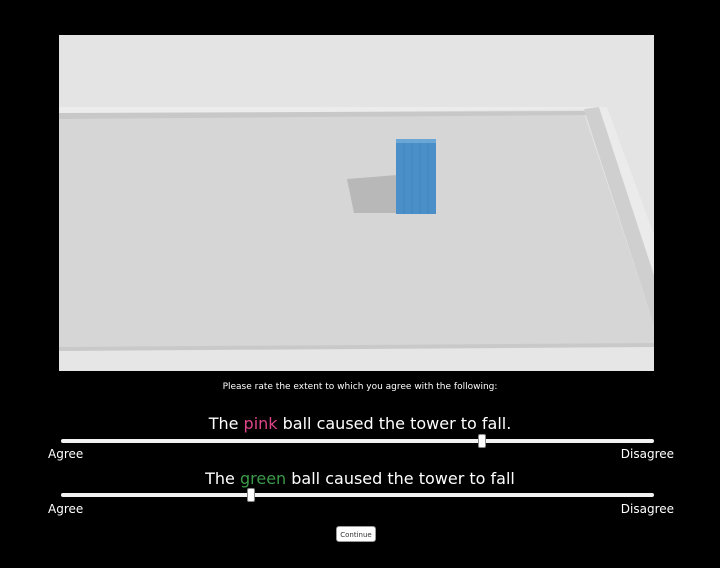 The height and width of the screenshot is (568, 720). What do you see at coordinates (356, 534) in the screenshot?
I see `continue-button: Continue` at bounding box center [356, 534].